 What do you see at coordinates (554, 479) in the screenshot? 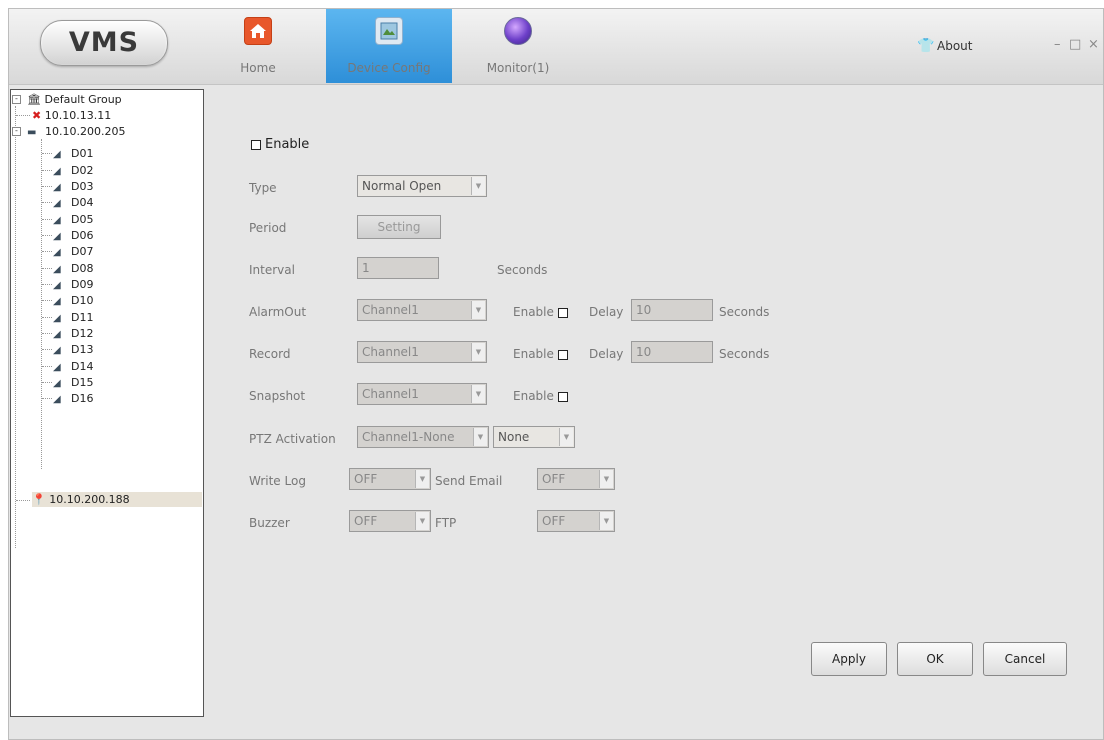
I see `sendemail-value: OFF` at bounding box center [554, 479].